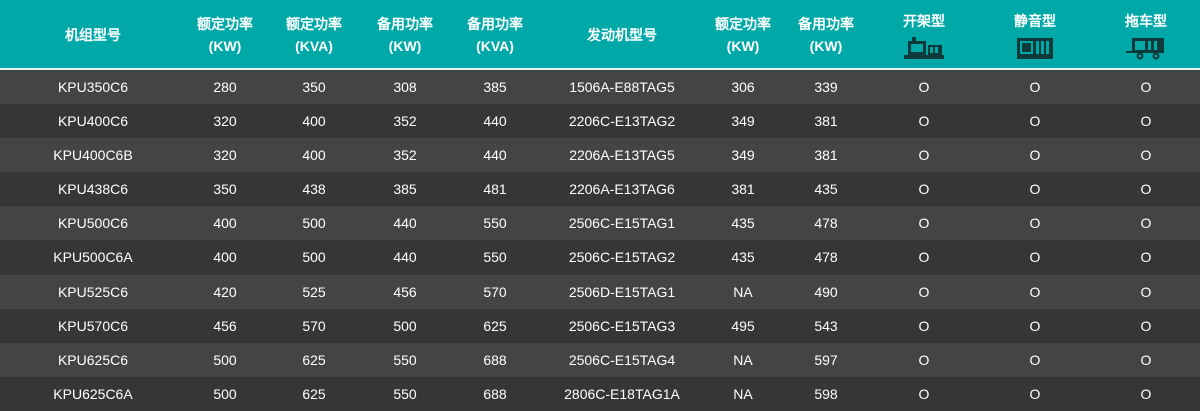 The width and height of the screenshot is (1200, 411). Describe the element at coordinates (622, 257) in the screenshot. I see `table-cell: 2506C-E15TAG2` at that location.